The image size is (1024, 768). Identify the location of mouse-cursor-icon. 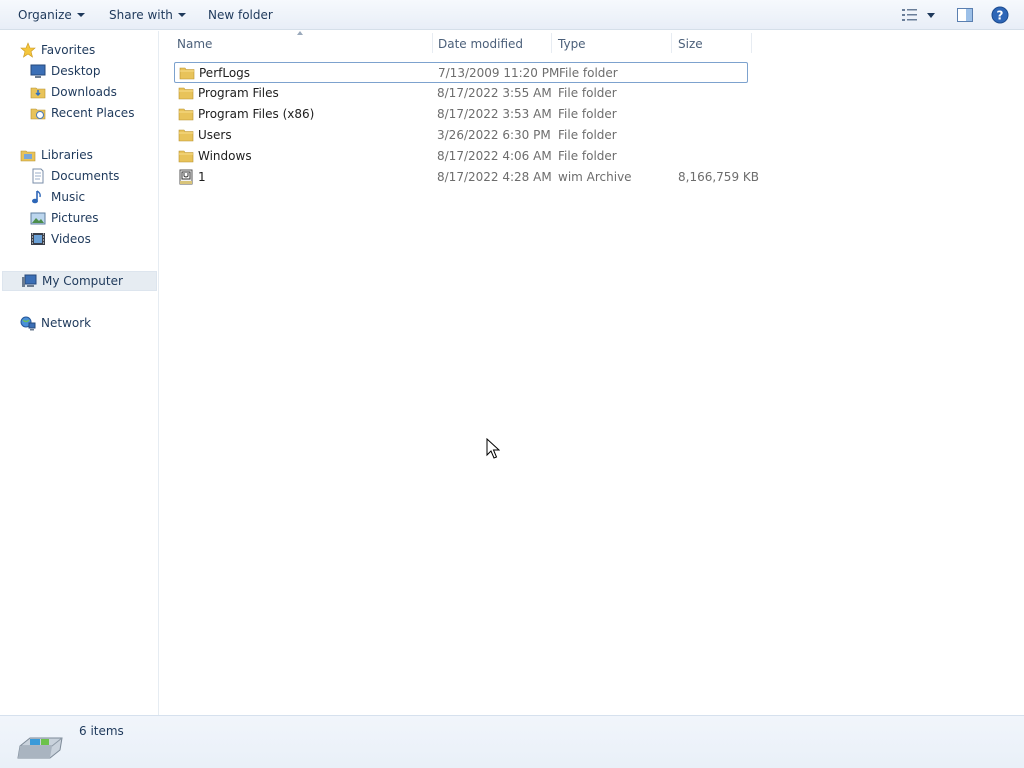
(493, 448).